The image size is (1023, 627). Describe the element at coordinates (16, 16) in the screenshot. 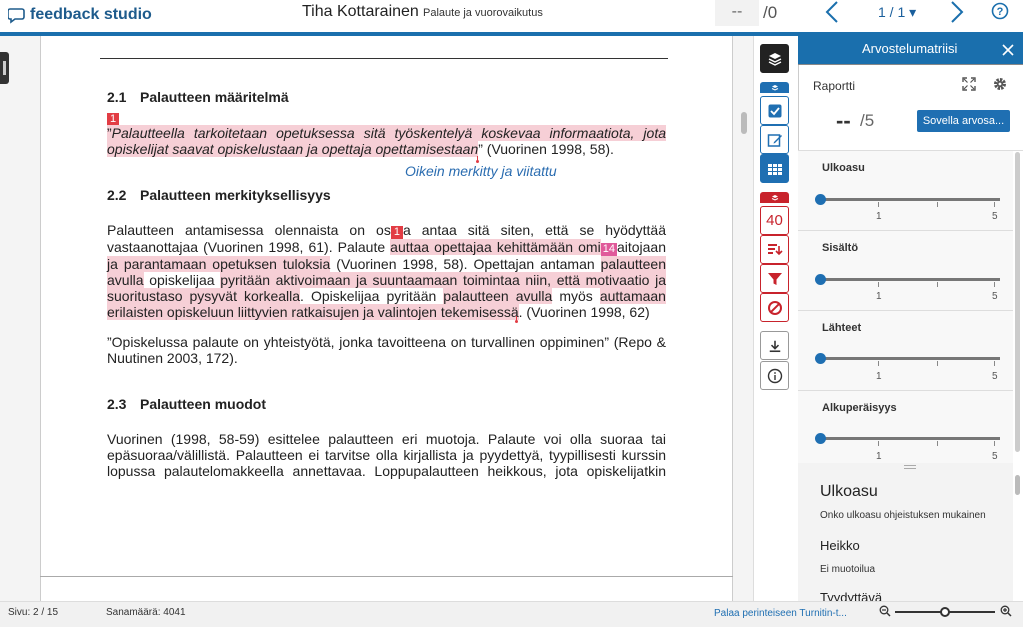

I see `feedback-studio-logo-icon` at that location.